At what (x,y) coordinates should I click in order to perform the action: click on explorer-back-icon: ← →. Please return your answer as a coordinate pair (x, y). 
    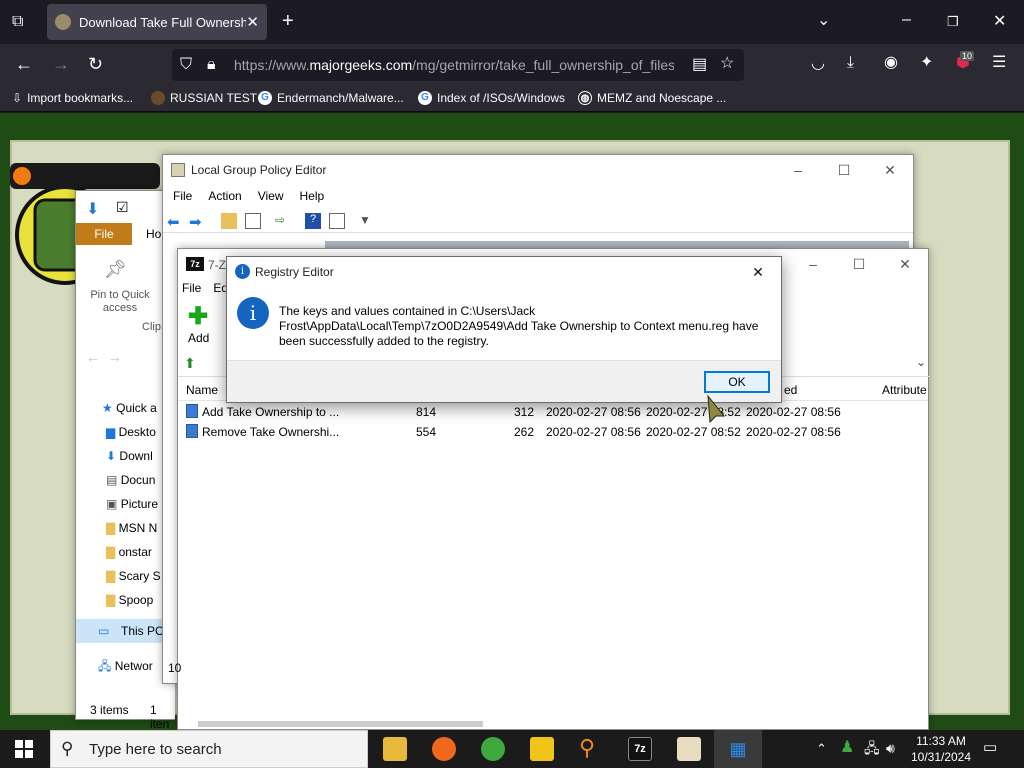
    Looking at the image, I should click on (104, 357).